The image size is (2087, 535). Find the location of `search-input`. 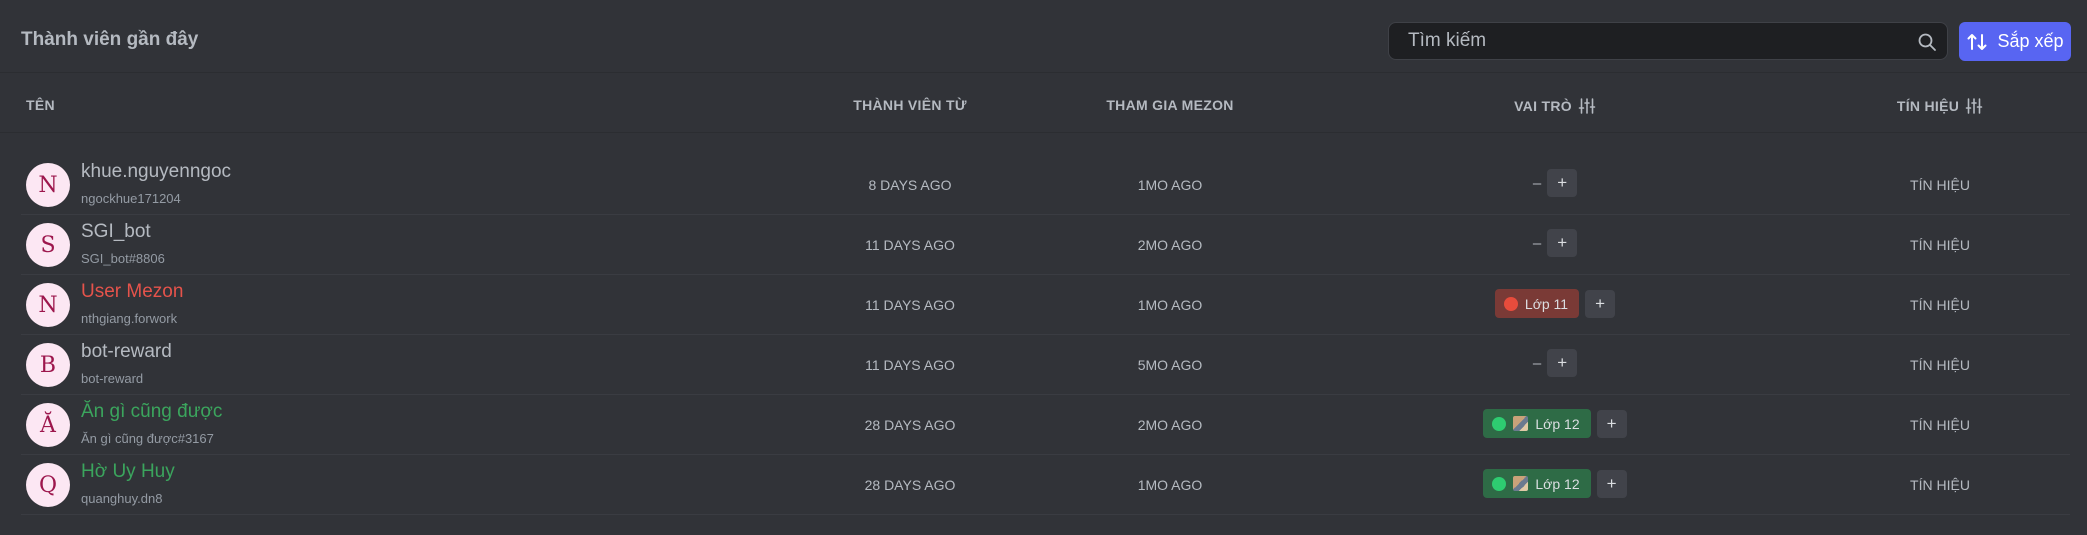

search-input is located at coordinates (1648, 41).